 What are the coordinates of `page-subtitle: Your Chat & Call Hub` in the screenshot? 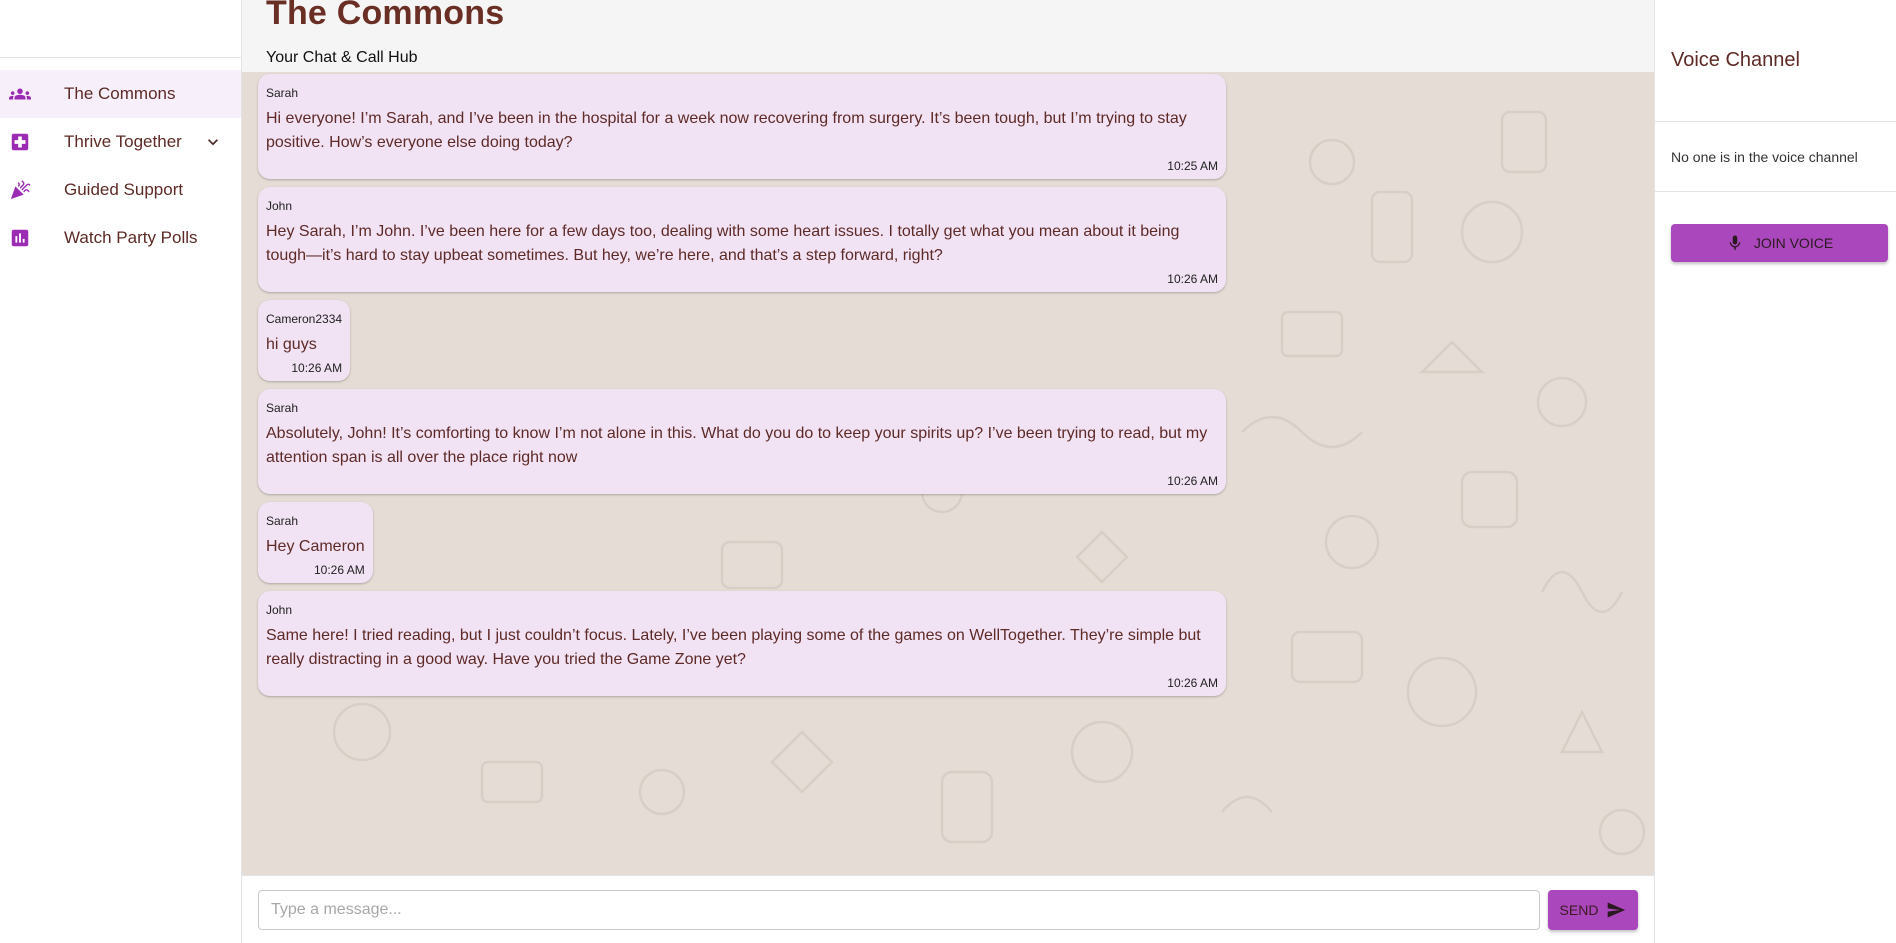 It's located at (342, 57).